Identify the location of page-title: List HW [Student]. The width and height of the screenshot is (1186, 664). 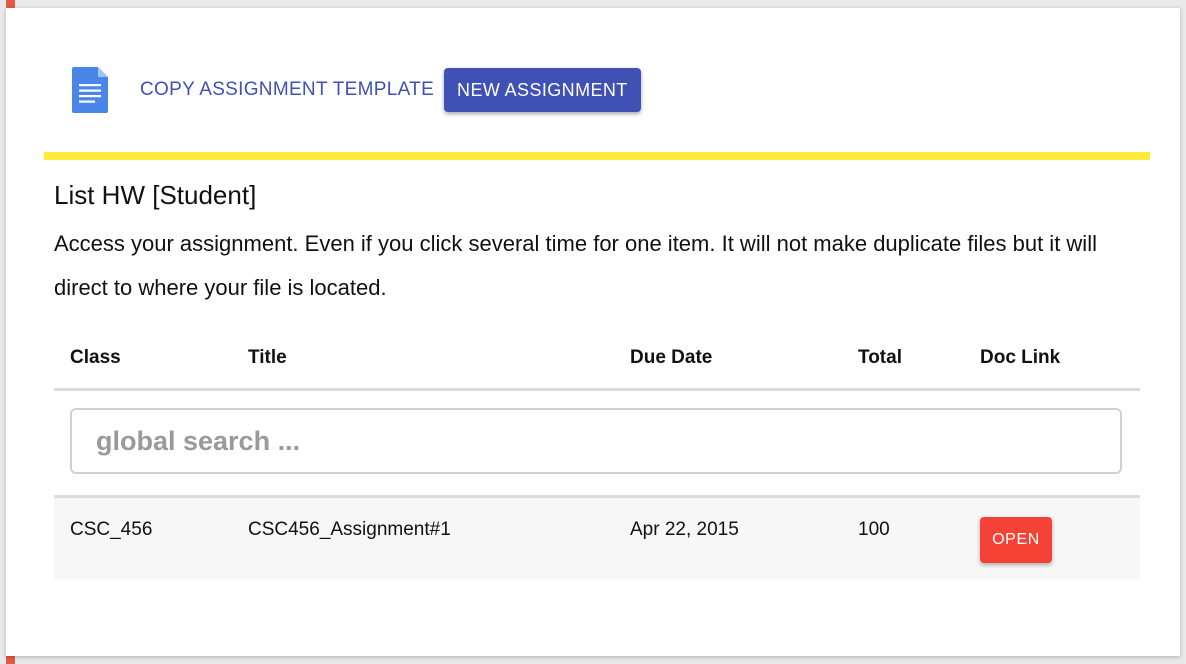
(155, 195).